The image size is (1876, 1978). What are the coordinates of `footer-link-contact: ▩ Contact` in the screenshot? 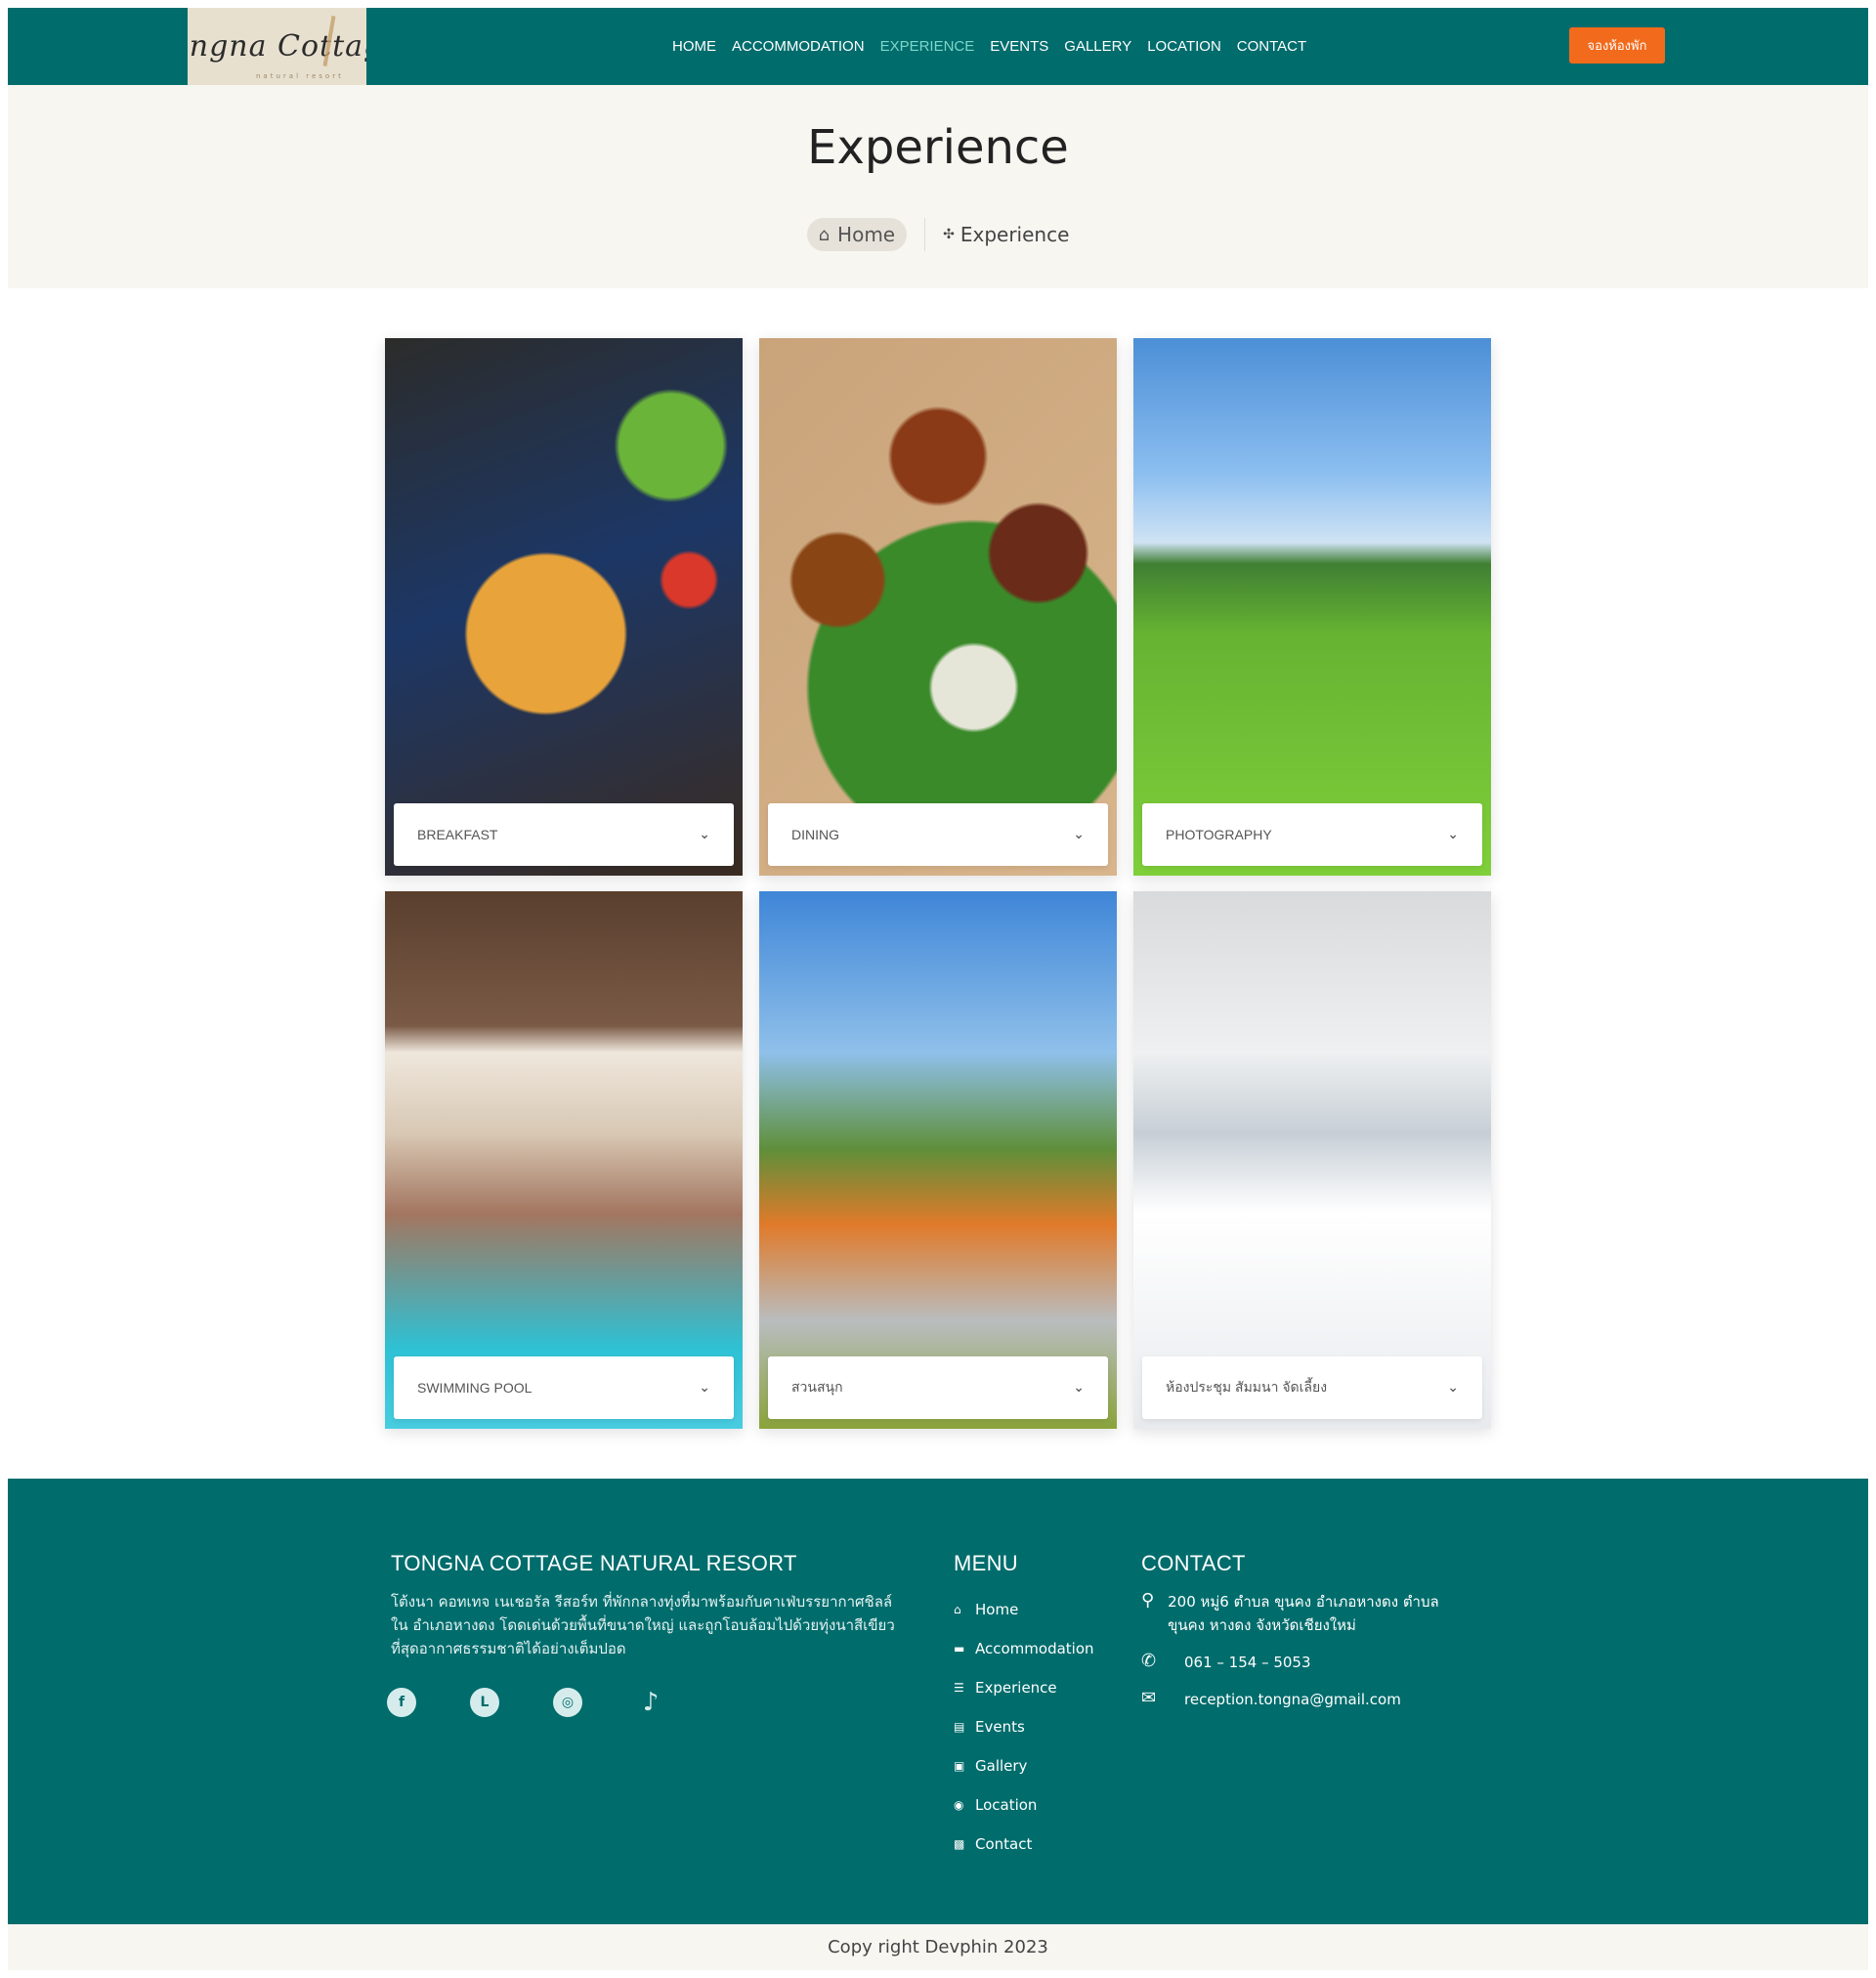 It's located at (1024, 1845).